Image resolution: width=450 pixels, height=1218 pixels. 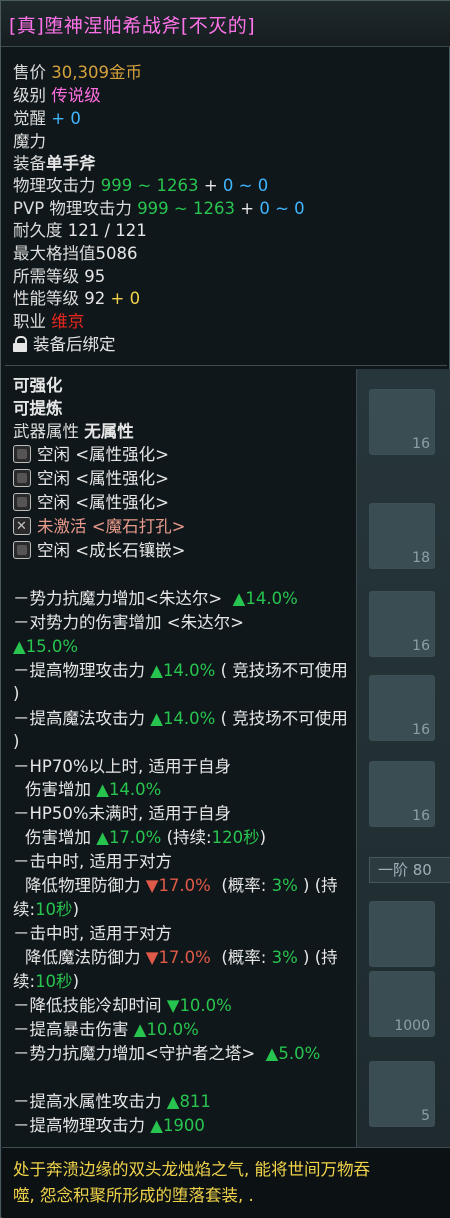 I want to click on equip-row: 装备单手斧, so click(x=54, y=163).